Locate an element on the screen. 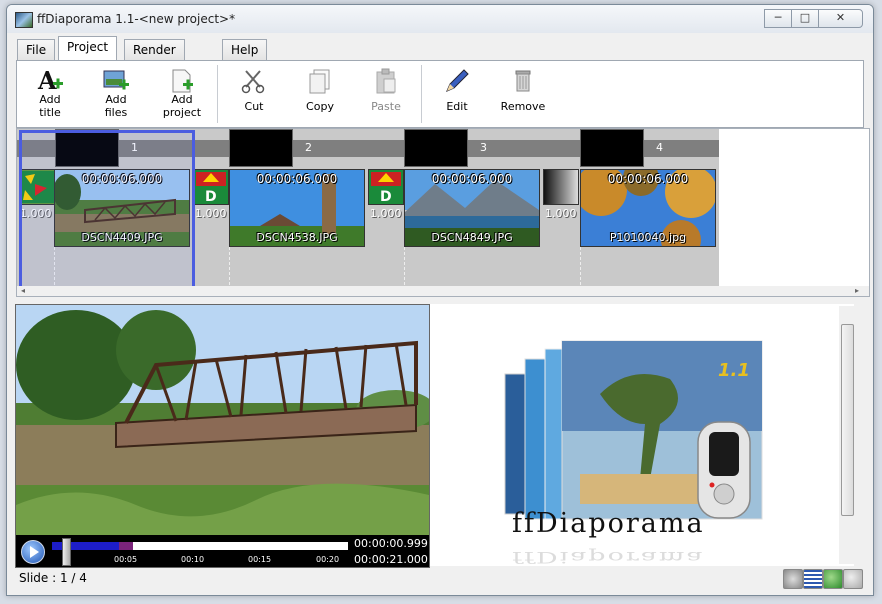 The width and height of the screenshot is (882, 604). info-pane-scrollbar is located at coordinates (847, 435).